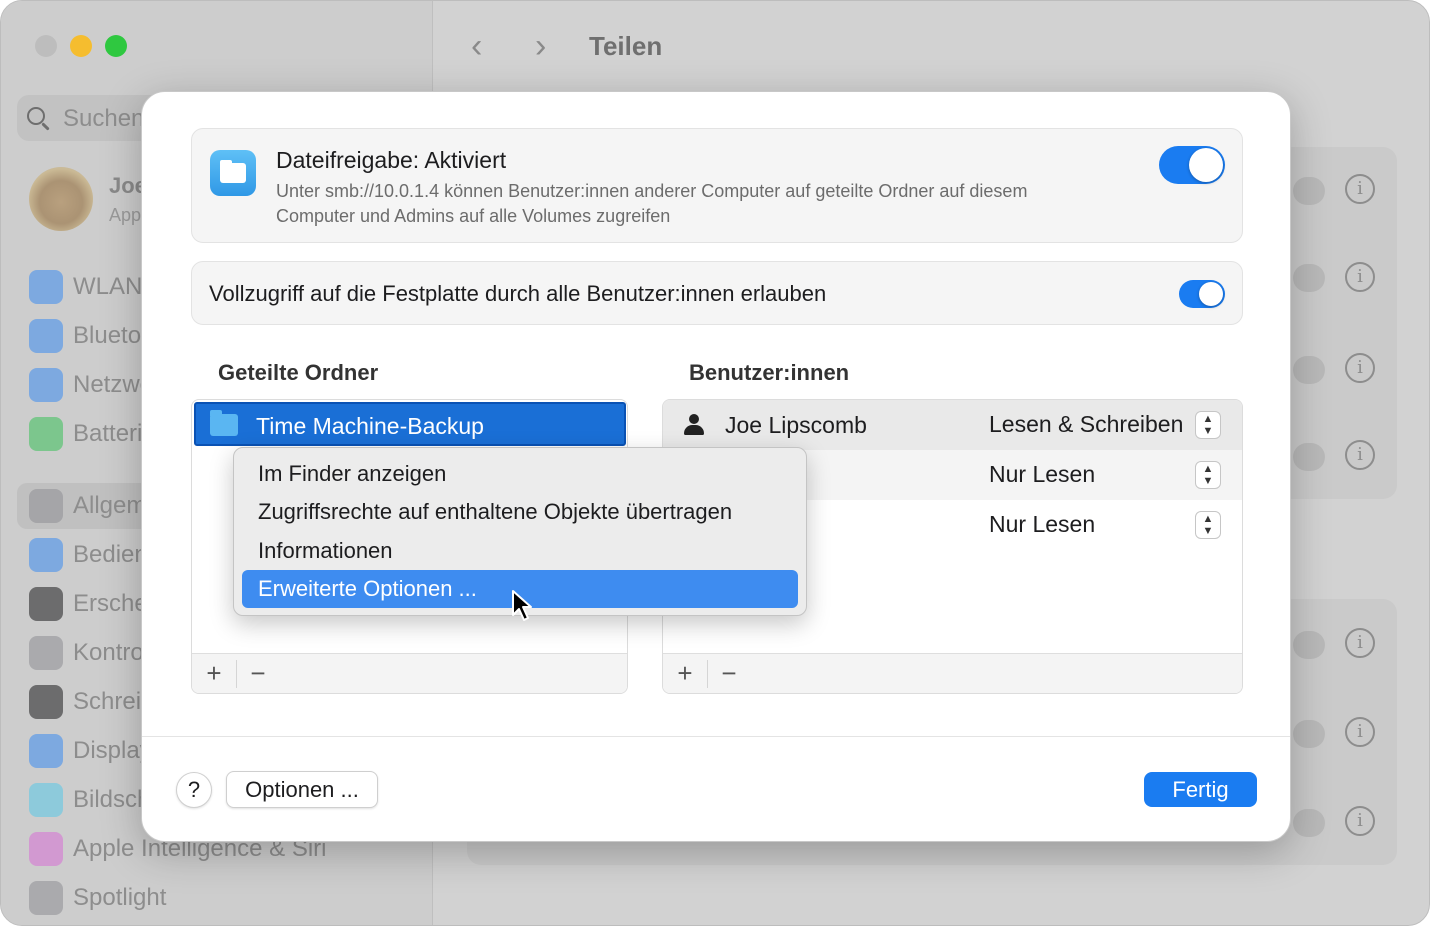 Image resolution: width=1430 pixels, height=926 pixels. What do you see at coordinates (952, 425) in the screenshot?
I see `table-row: Joe Lipscomb Lesen & Schreiben ▲ ▼` at bounding box center [952, 425].